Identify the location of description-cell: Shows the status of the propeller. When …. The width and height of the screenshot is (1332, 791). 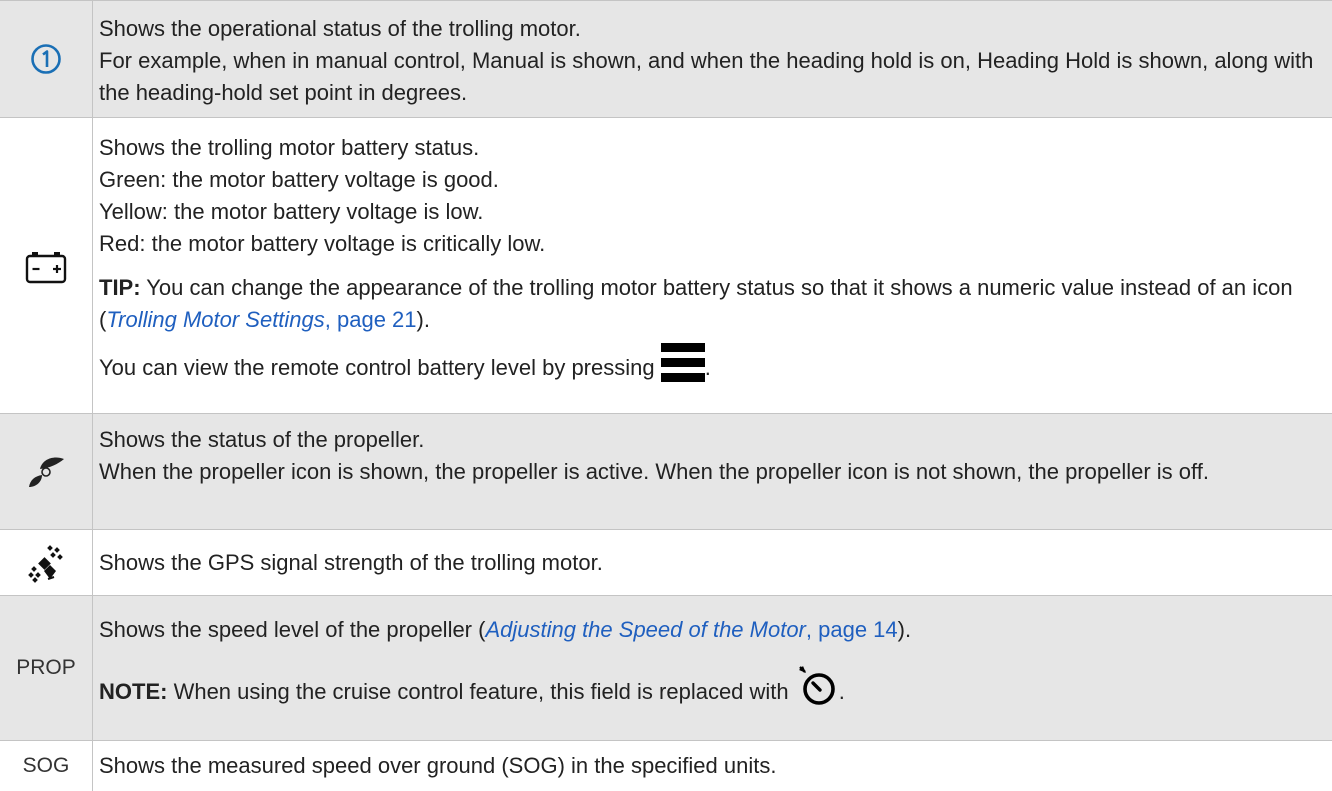
(656, 471).